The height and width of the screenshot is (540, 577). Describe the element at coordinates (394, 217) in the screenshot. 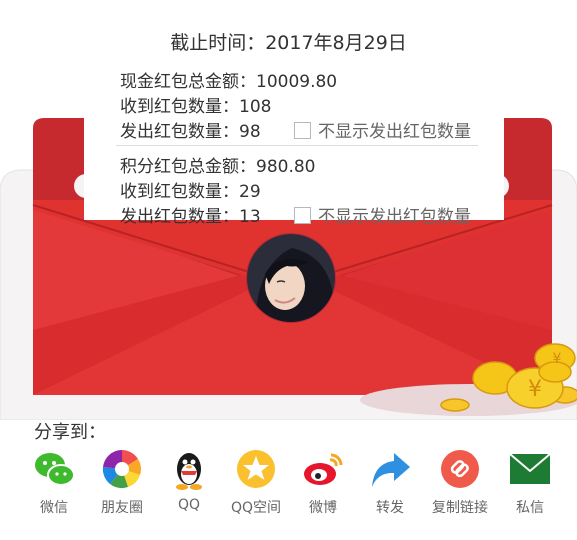

I see `points-hide-sent-label: 不显示发出红包数量` at that location.